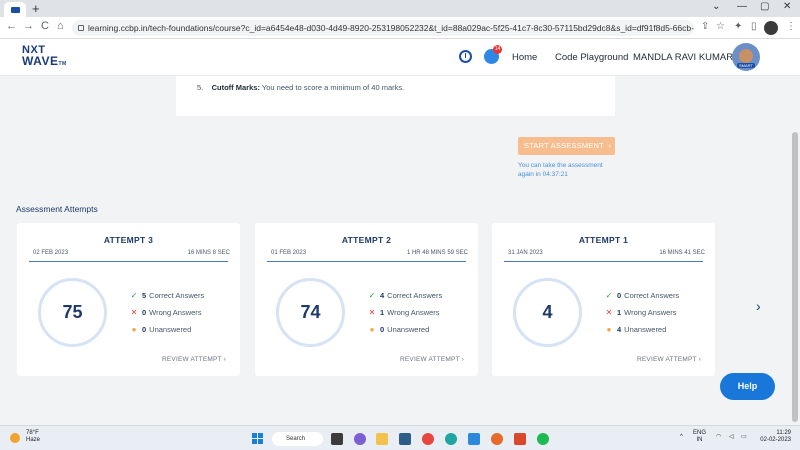 The image size is (800, 450). Describe the element at coordinates (465, 56) in the screenshot. I see `stopwatch-icon` at that location.